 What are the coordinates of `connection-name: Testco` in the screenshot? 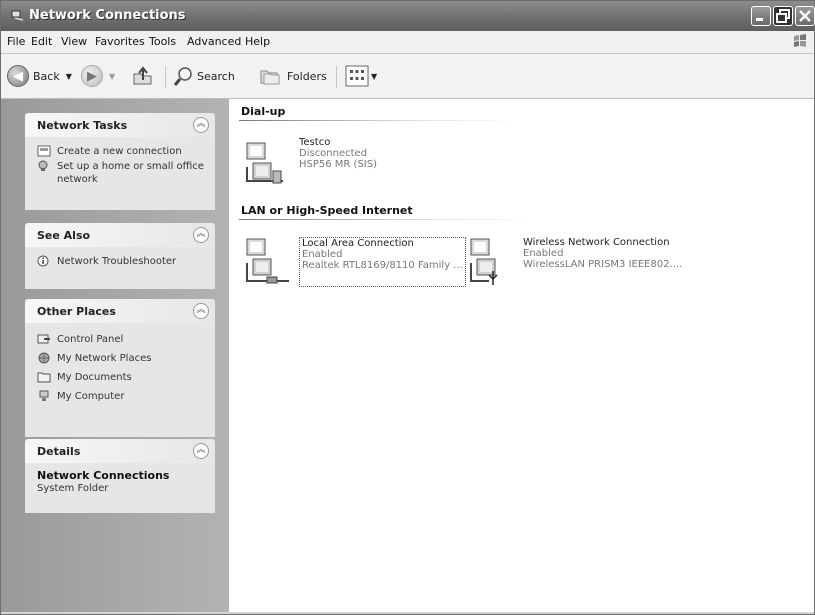 It's located at (315, 142).